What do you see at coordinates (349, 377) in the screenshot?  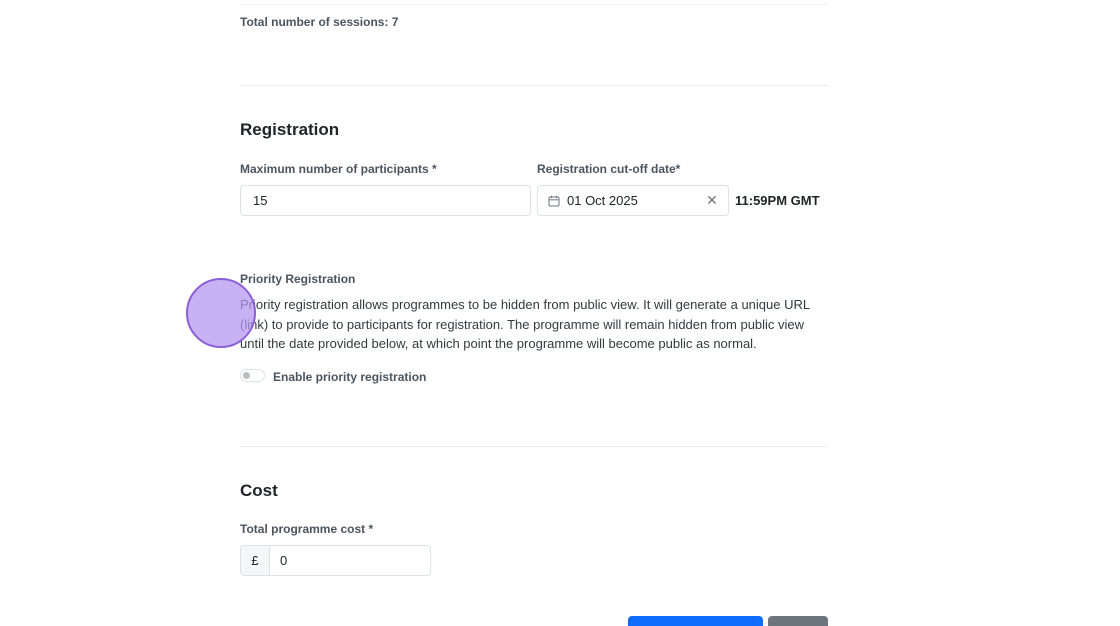 I see `priority-toggle-label: Enable priority registration` at bounding box center [349, 377].